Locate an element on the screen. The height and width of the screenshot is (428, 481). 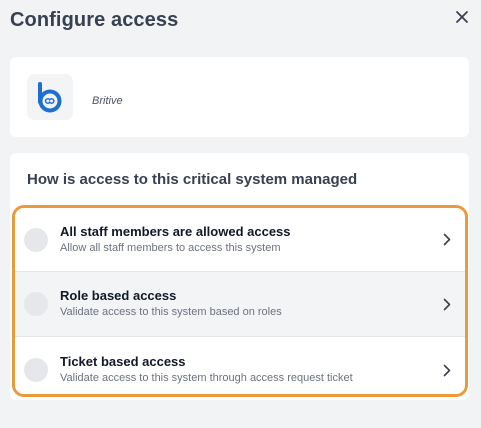
option-title: Ticket based access is located at coordinates (123, 361).